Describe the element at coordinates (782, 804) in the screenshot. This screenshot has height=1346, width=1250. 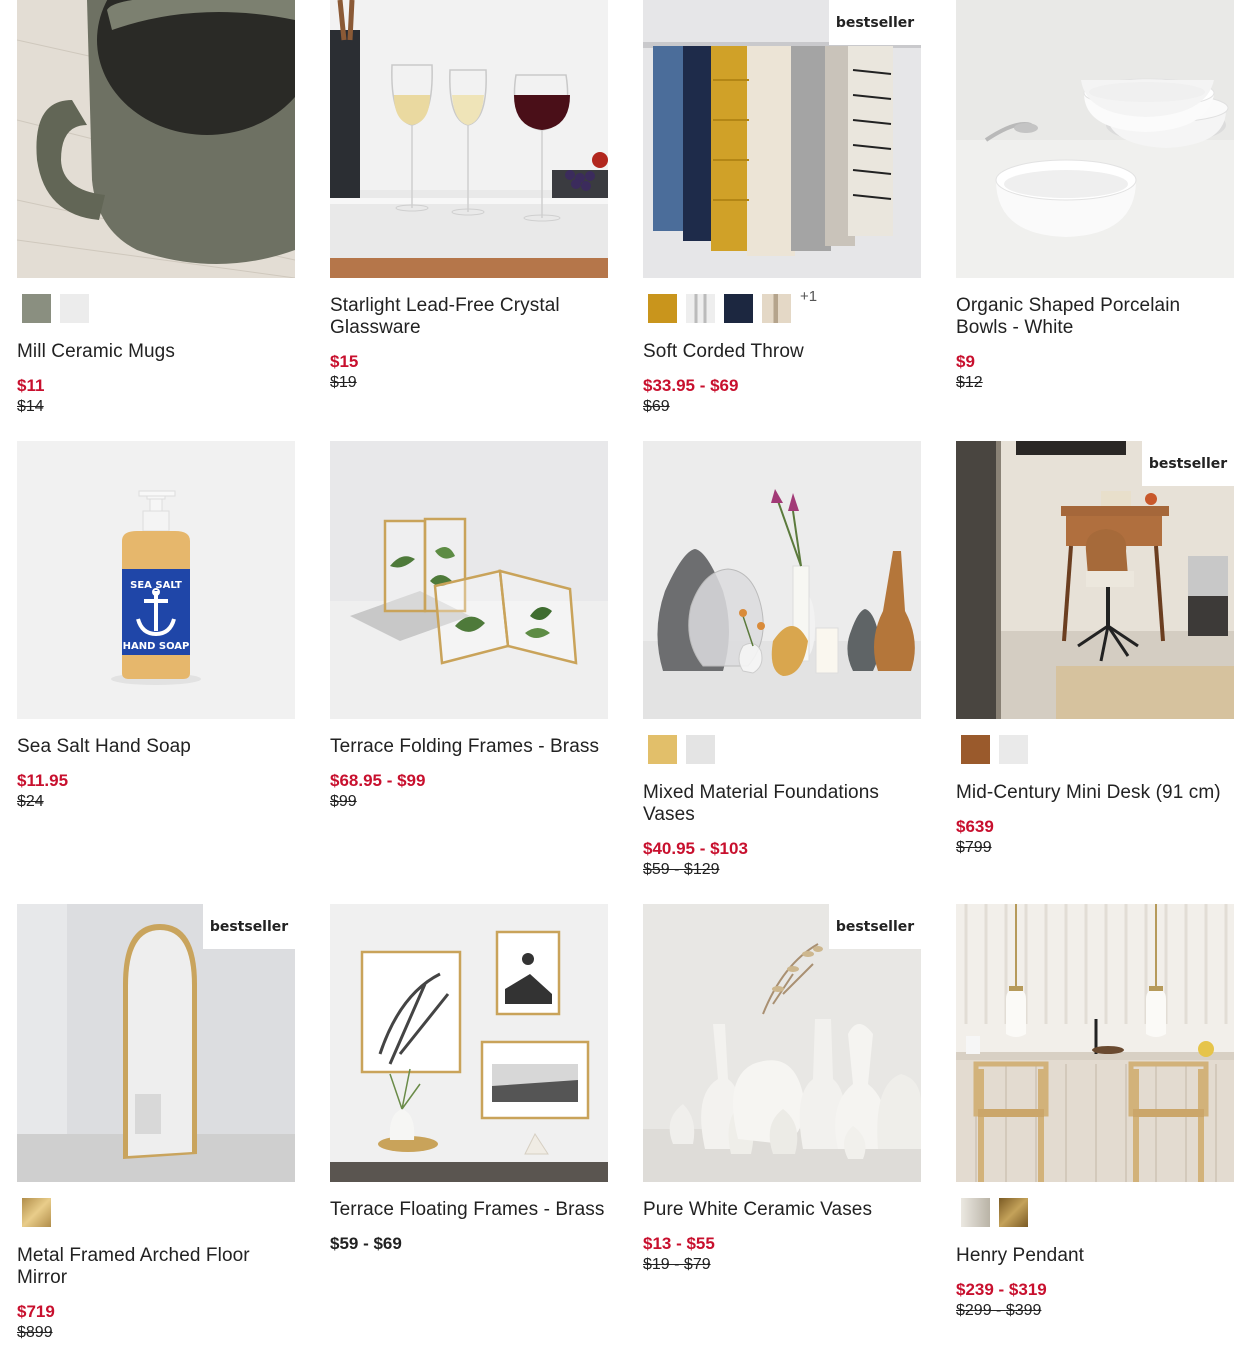
I see `product-name: Mixed Material Foundations Vases` at that location.